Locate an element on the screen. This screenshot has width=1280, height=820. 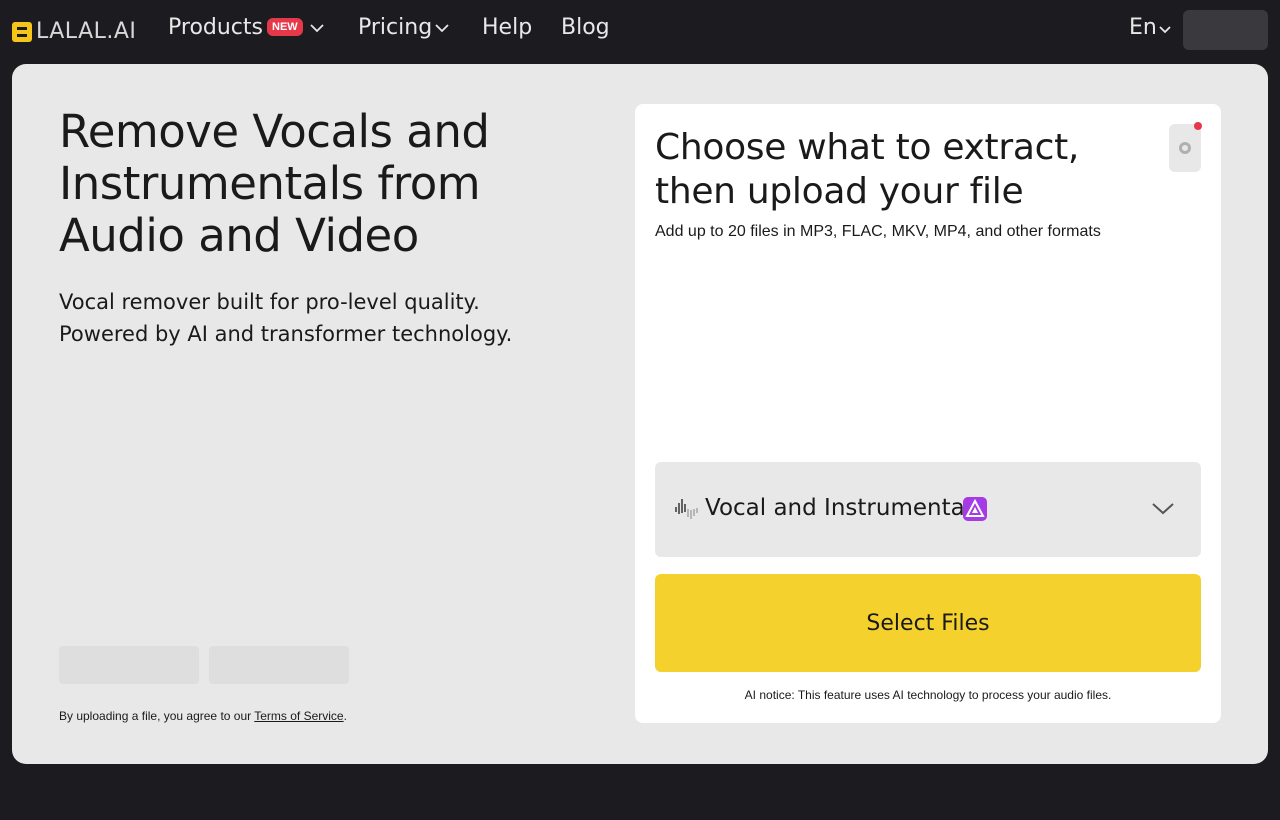
nav-help: Help is located at coordinates (507, 27).